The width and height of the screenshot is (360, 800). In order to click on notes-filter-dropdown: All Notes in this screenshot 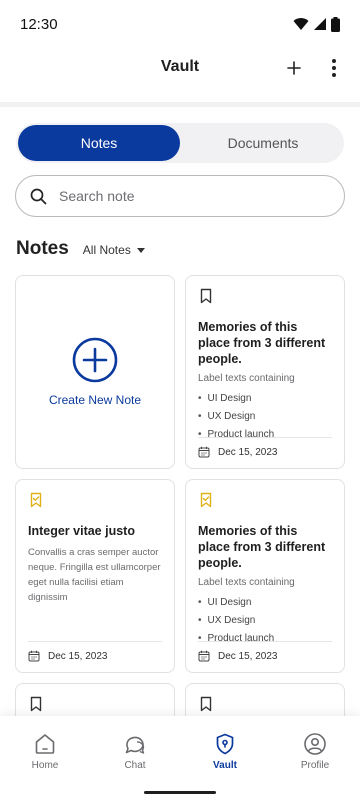, I will do `click(114, 250)`.